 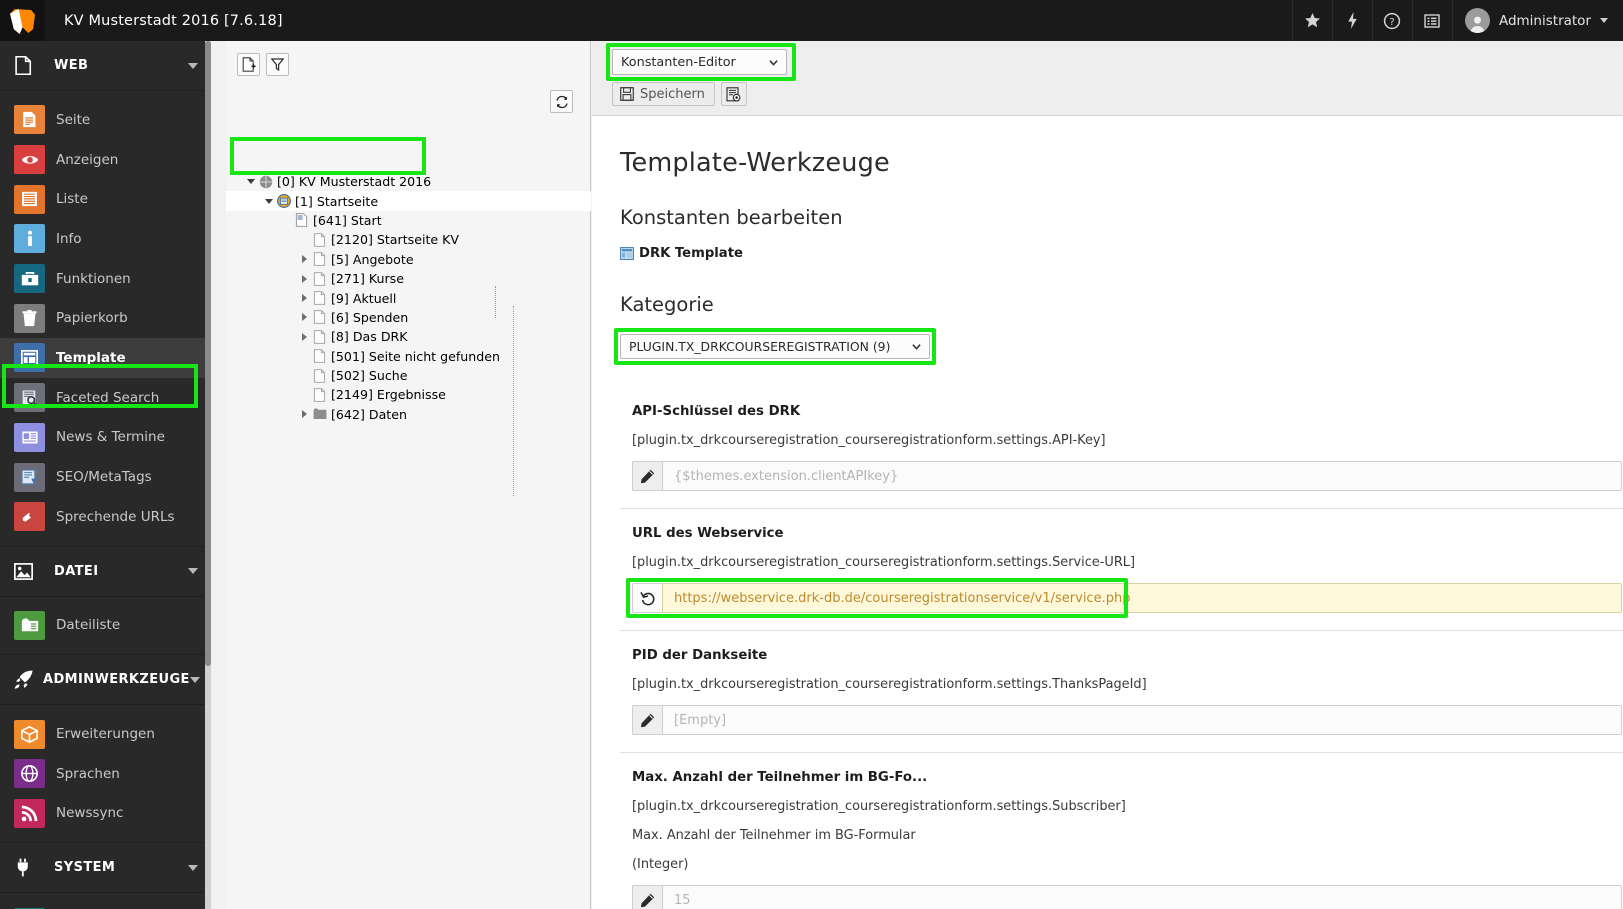 What do you see at coordinates (105, 438) in the screenshot?
I see `sidebar-item-news-termine: News & Termine` at bounding box center [105, 438].